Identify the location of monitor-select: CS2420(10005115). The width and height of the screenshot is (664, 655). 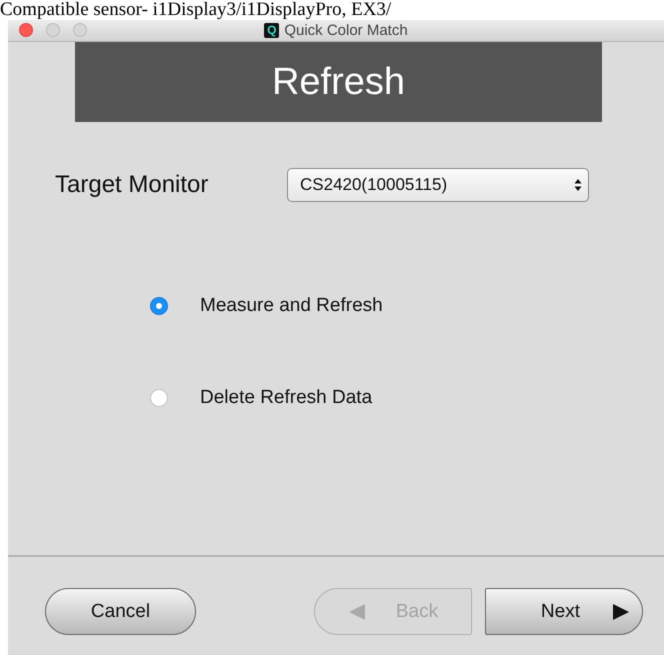
(438, 185).